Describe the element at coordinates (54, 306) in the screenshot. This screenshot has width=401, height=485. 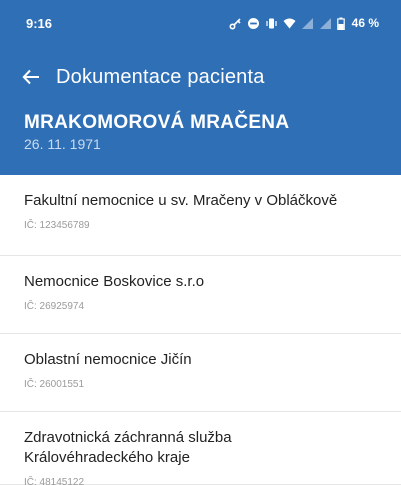
I see `provider-ic: IČ: 26925974` at that location.